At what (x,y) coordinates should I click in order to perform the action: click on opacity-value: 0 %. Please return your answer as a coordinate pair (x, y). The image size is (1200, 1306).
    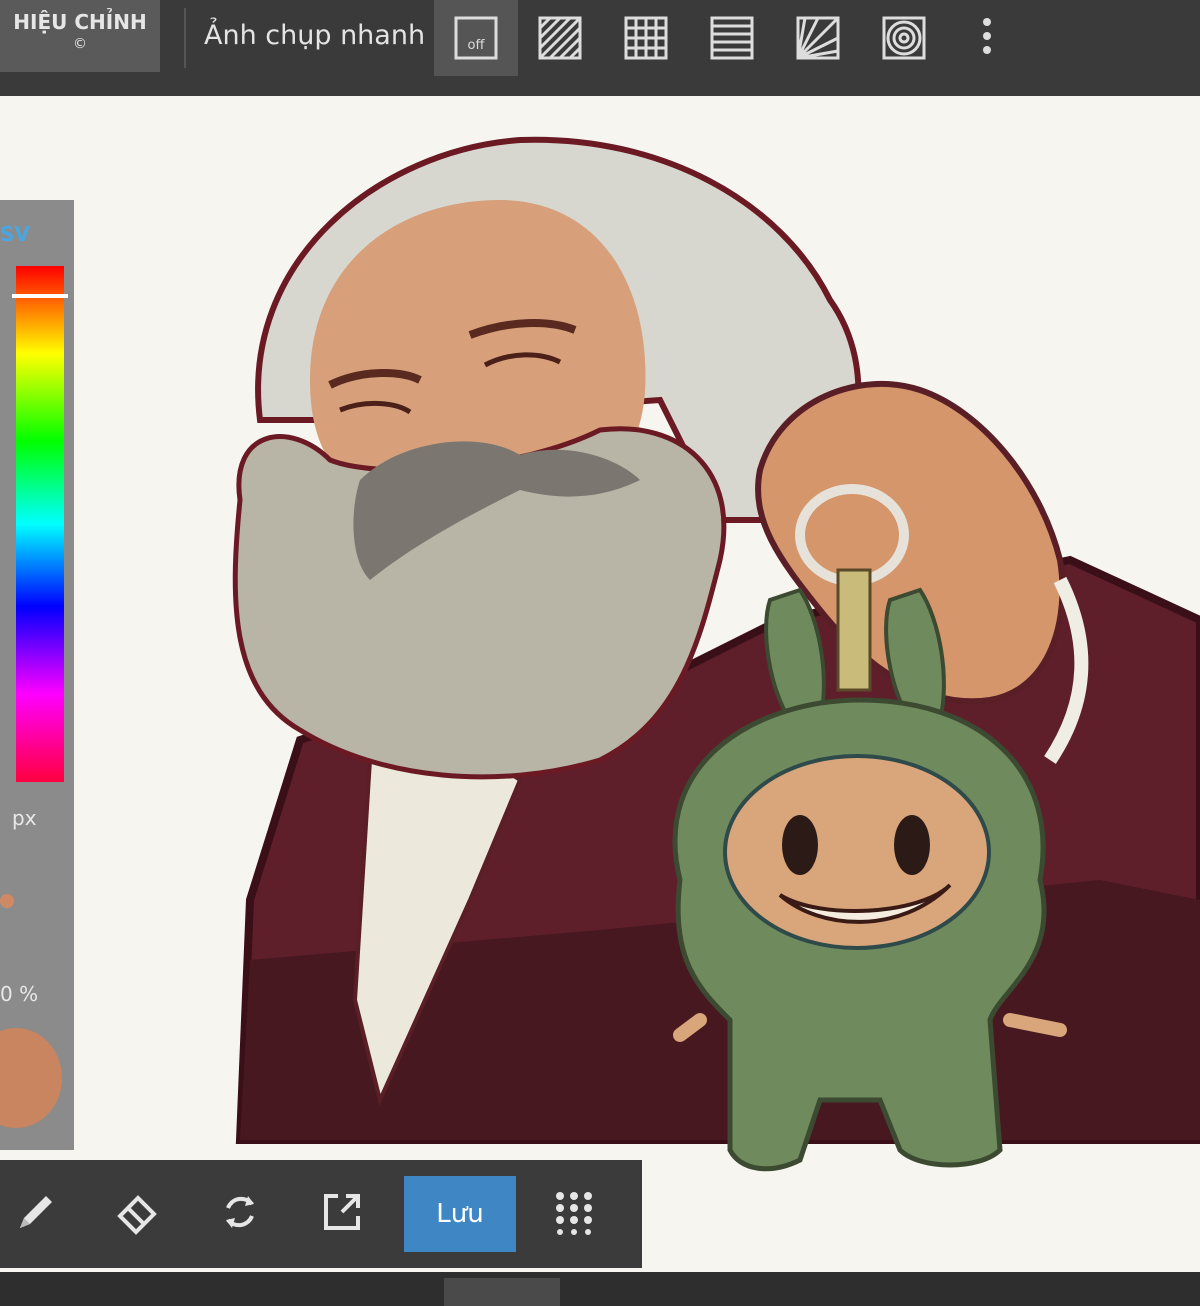
    Looking at the image, I should click on (19, 994).